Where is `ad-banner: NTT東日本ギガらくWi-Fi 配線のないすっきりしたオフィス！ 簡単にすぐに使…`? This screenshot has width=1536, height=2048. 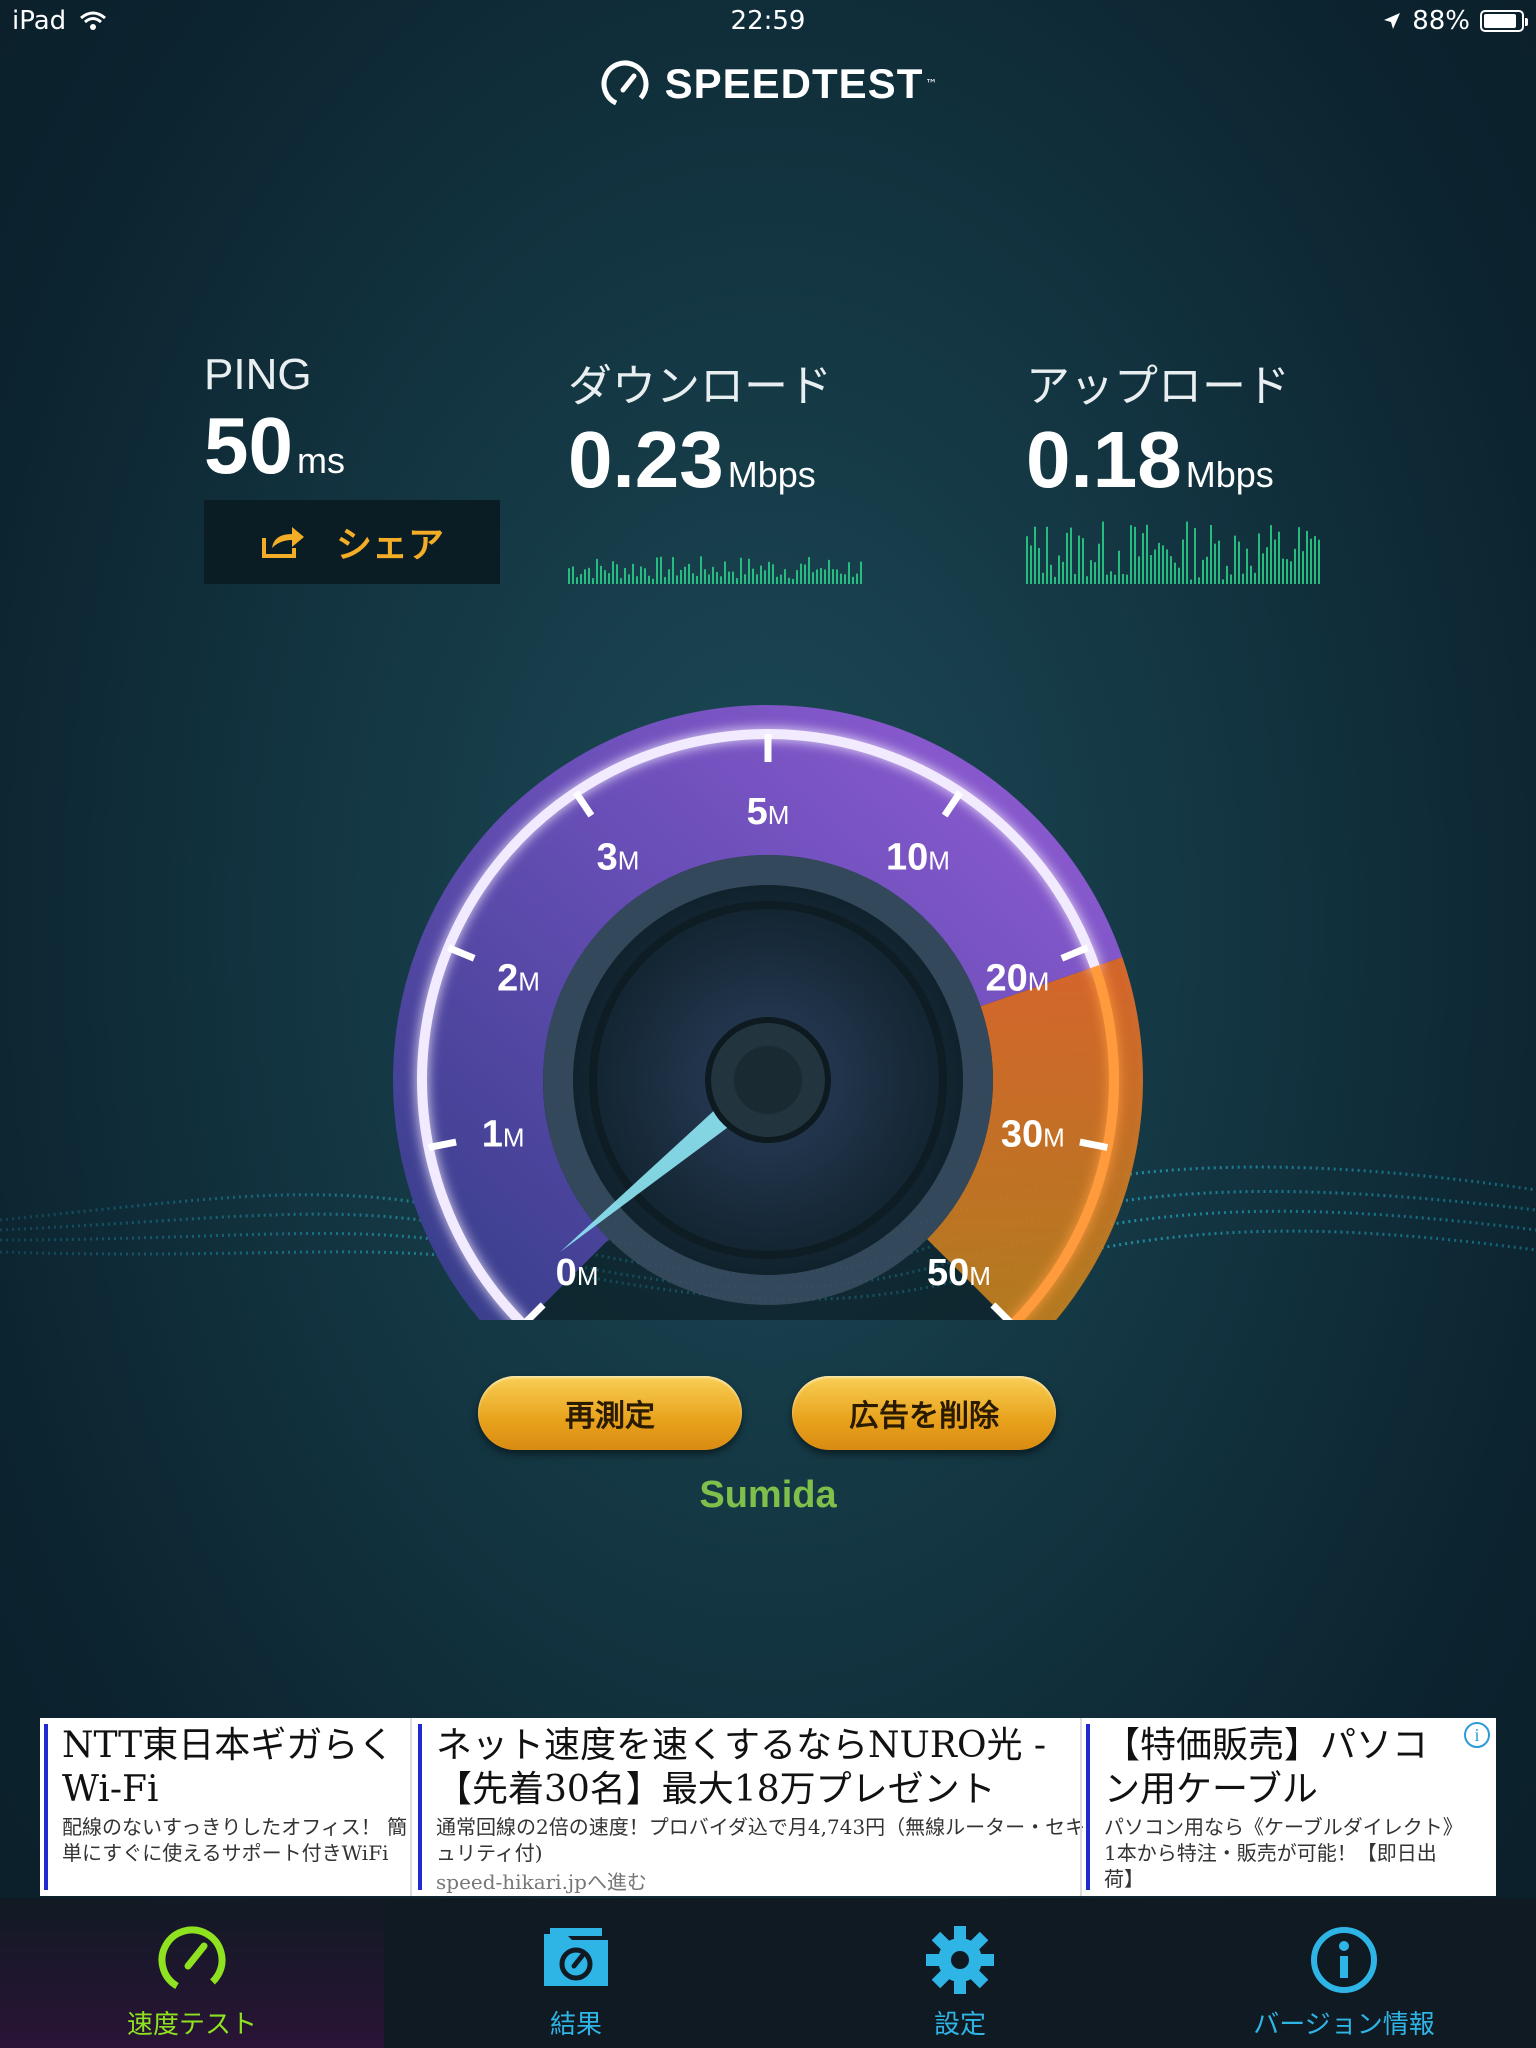 ad-banner: NTT東日本ギガらくWi-Fi 配線のないすっきりしたオフィス！ 簡単にすぐに使… is located at coordinates (768, 1807).